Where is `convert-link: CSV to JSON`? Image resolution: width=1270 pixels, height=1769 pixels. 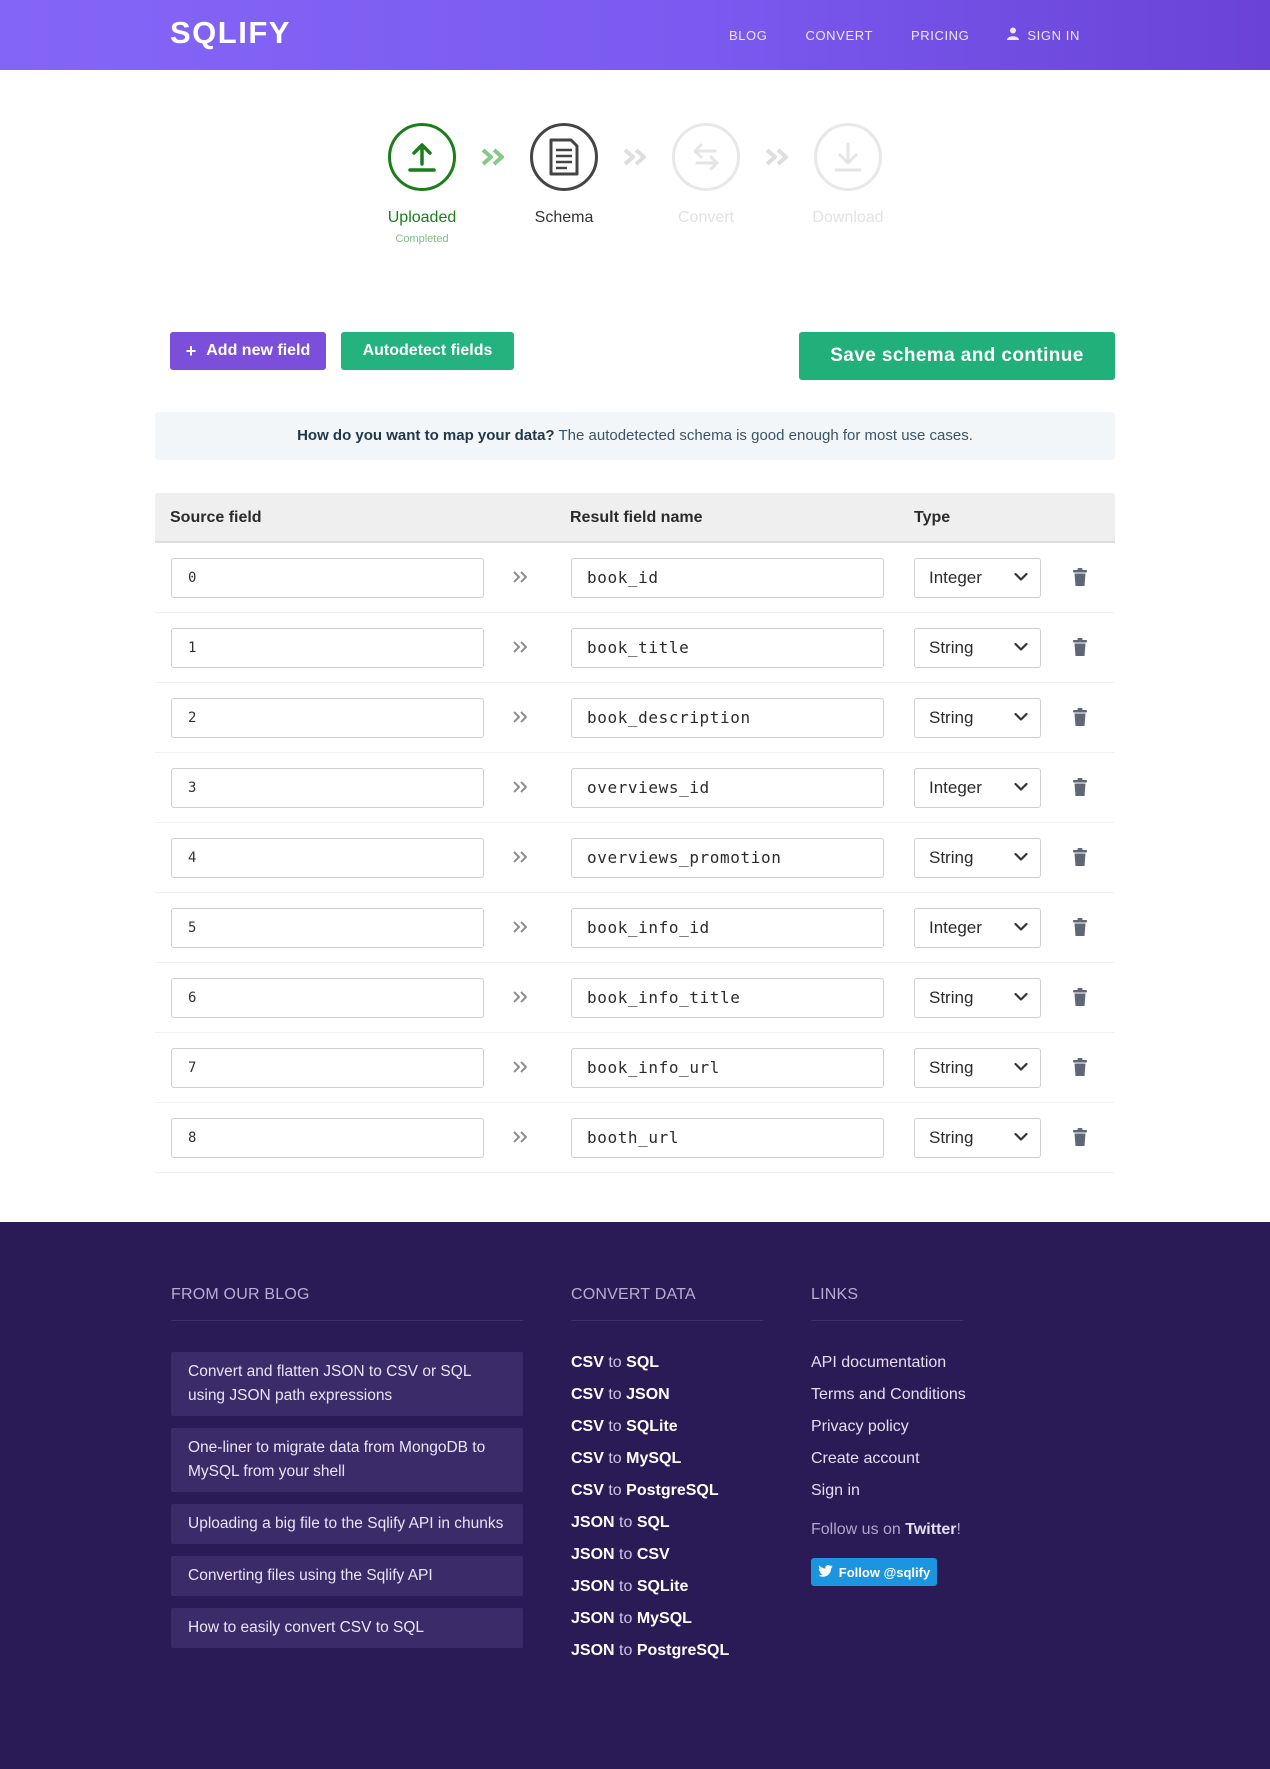
convert-link: CSV to JSON is located at coordinates (620, 1395).